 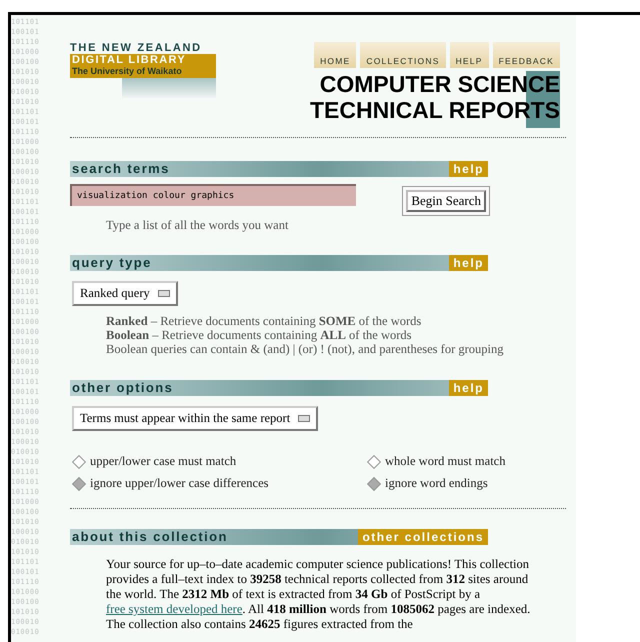 I want to click on radio-label: ignore word endings, so click(x=436, y=483).